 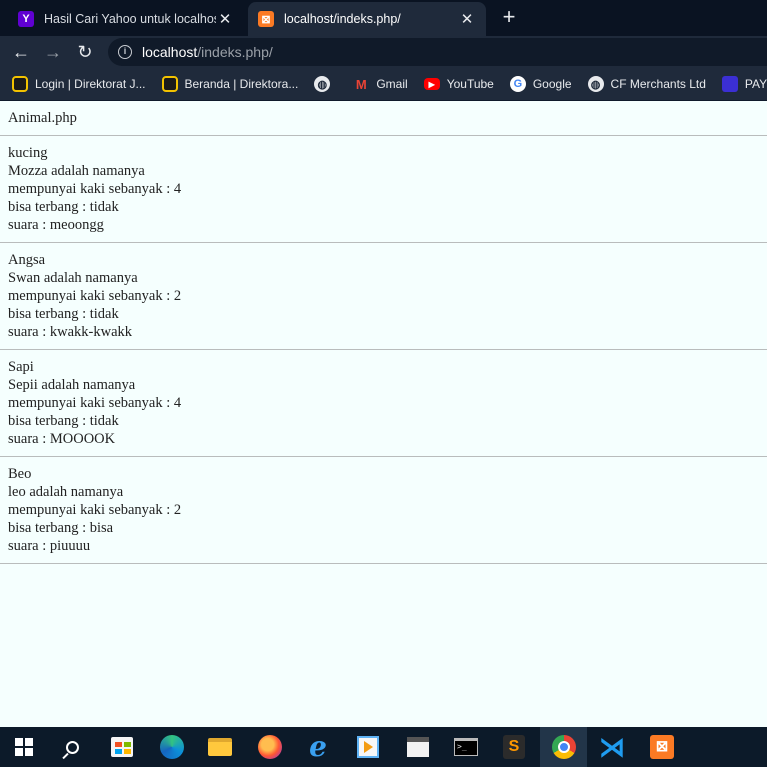 I want to click on youtube-icon: ▶, so click(x=431, y=84).